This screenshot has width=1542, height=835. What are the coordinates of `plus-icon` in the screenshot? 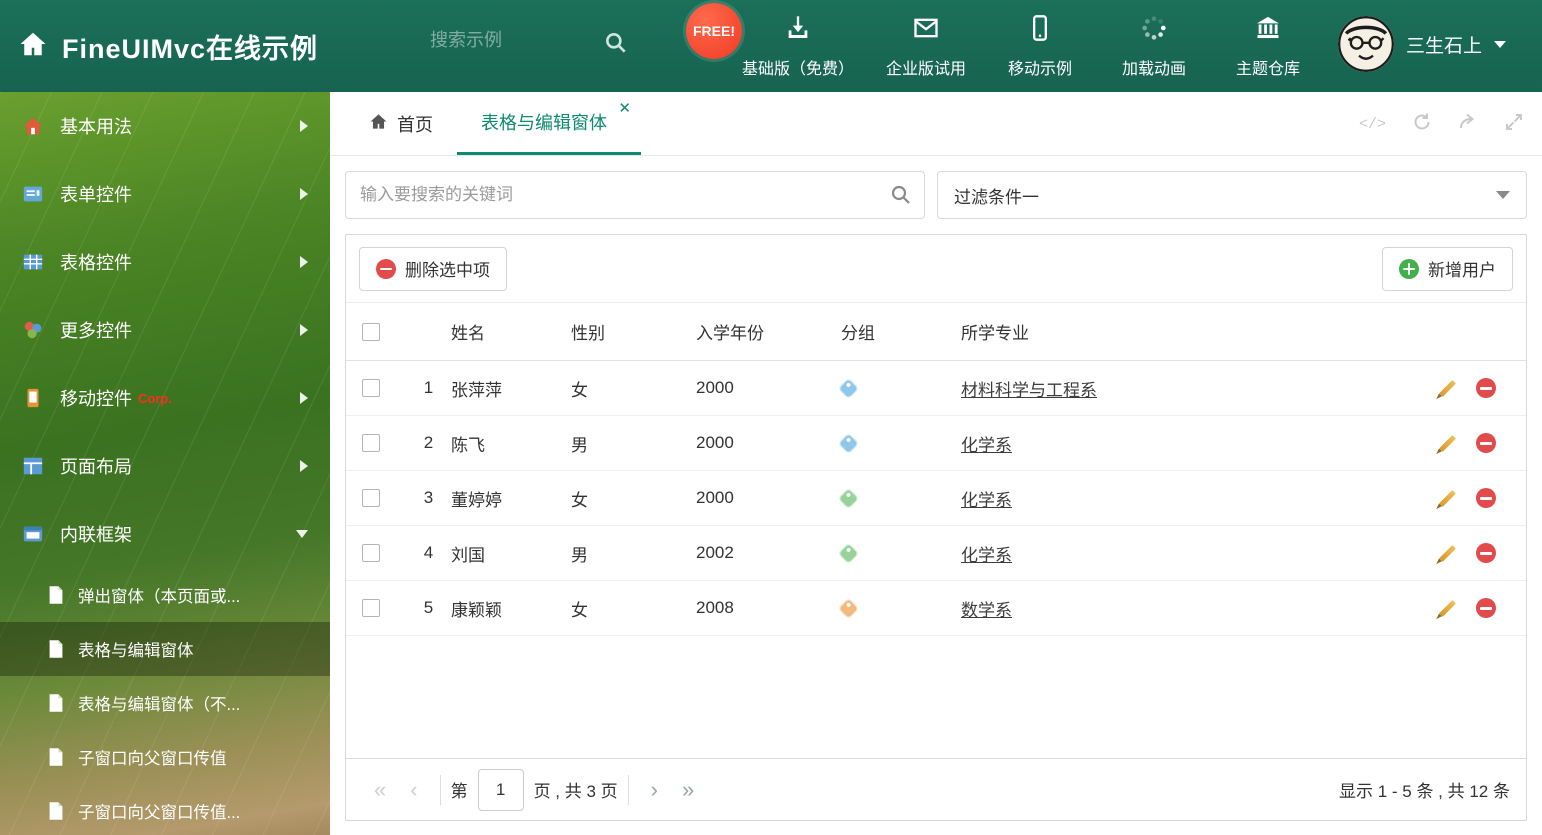 It's located at (1409, 268).